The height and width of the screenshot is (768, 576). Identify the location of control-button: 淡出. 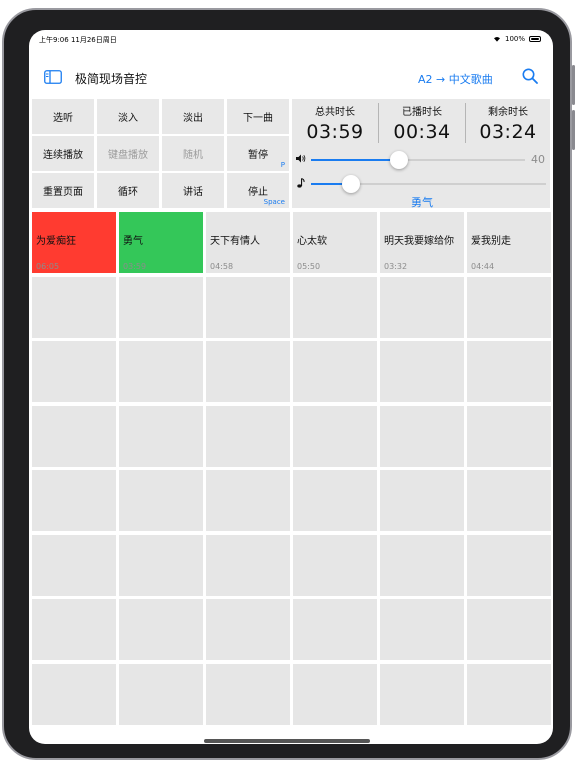
(193, 116).